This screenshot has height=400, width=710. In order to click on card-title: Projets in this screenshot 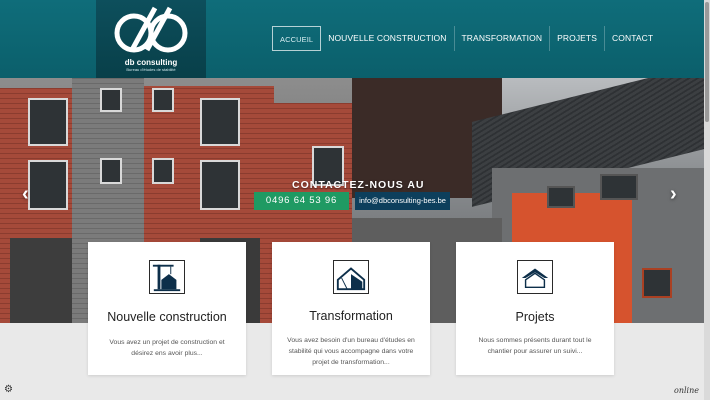, I will do `click(535, 317)`.